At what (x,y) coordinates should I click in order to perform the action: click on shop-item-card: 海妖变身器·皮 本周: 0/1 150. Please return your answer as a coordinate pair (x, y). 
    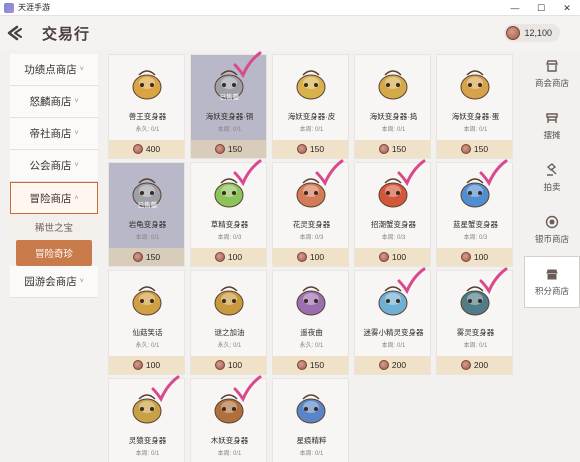
    Looking at the image, I should click on (310, 106).